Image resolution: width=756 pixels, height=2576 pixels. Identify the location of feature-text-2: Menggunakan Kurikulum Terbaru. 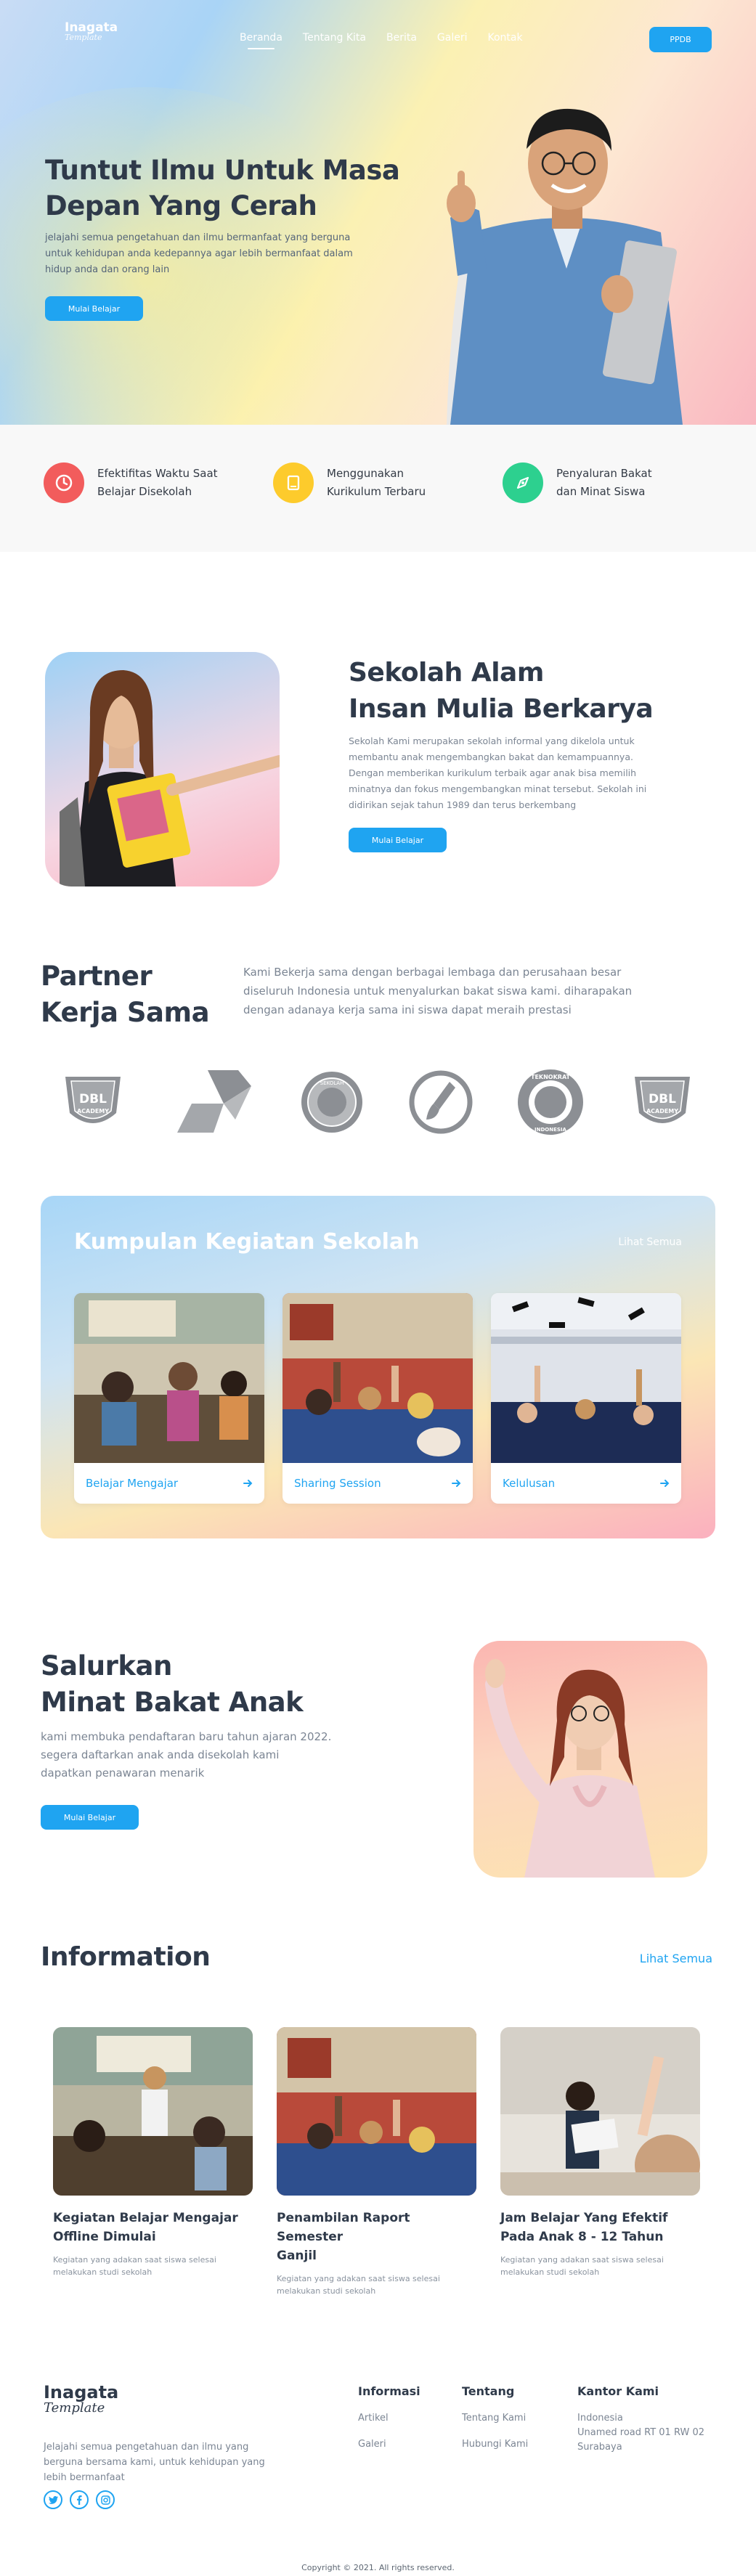
(376, 483).